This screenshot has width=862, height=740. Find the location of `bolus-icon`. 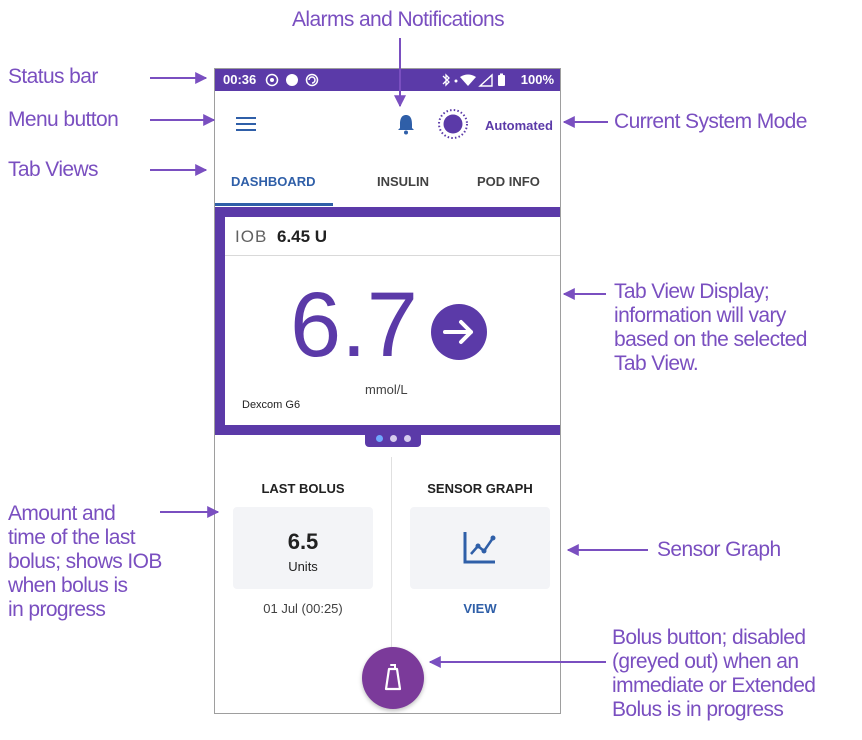

bolus-icon is located at coordinates (393, 677).